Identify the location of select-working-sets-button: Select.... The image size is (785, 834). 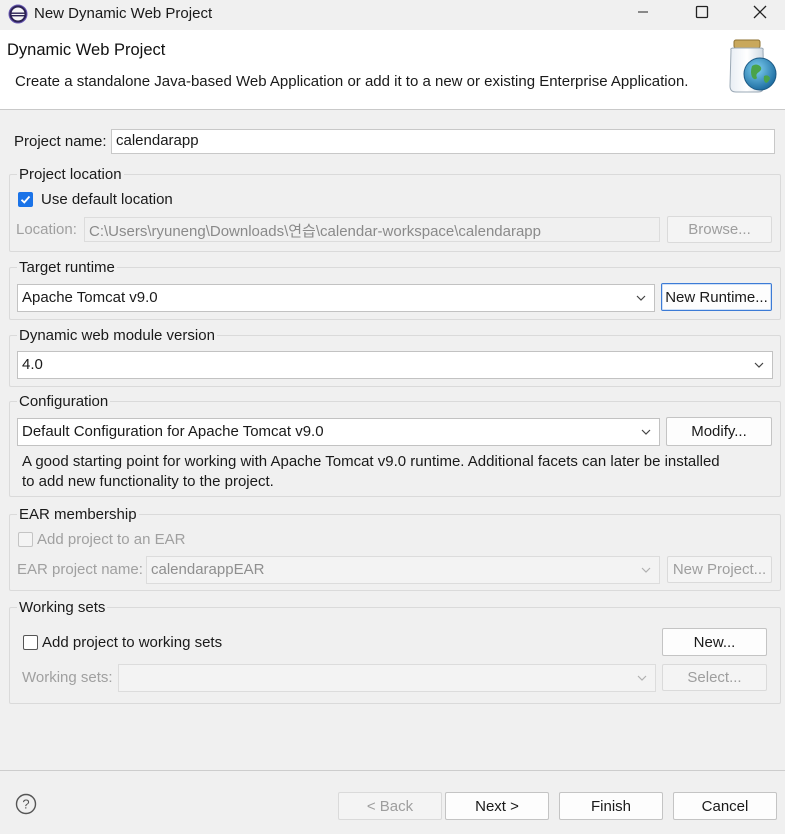
(714, 677).